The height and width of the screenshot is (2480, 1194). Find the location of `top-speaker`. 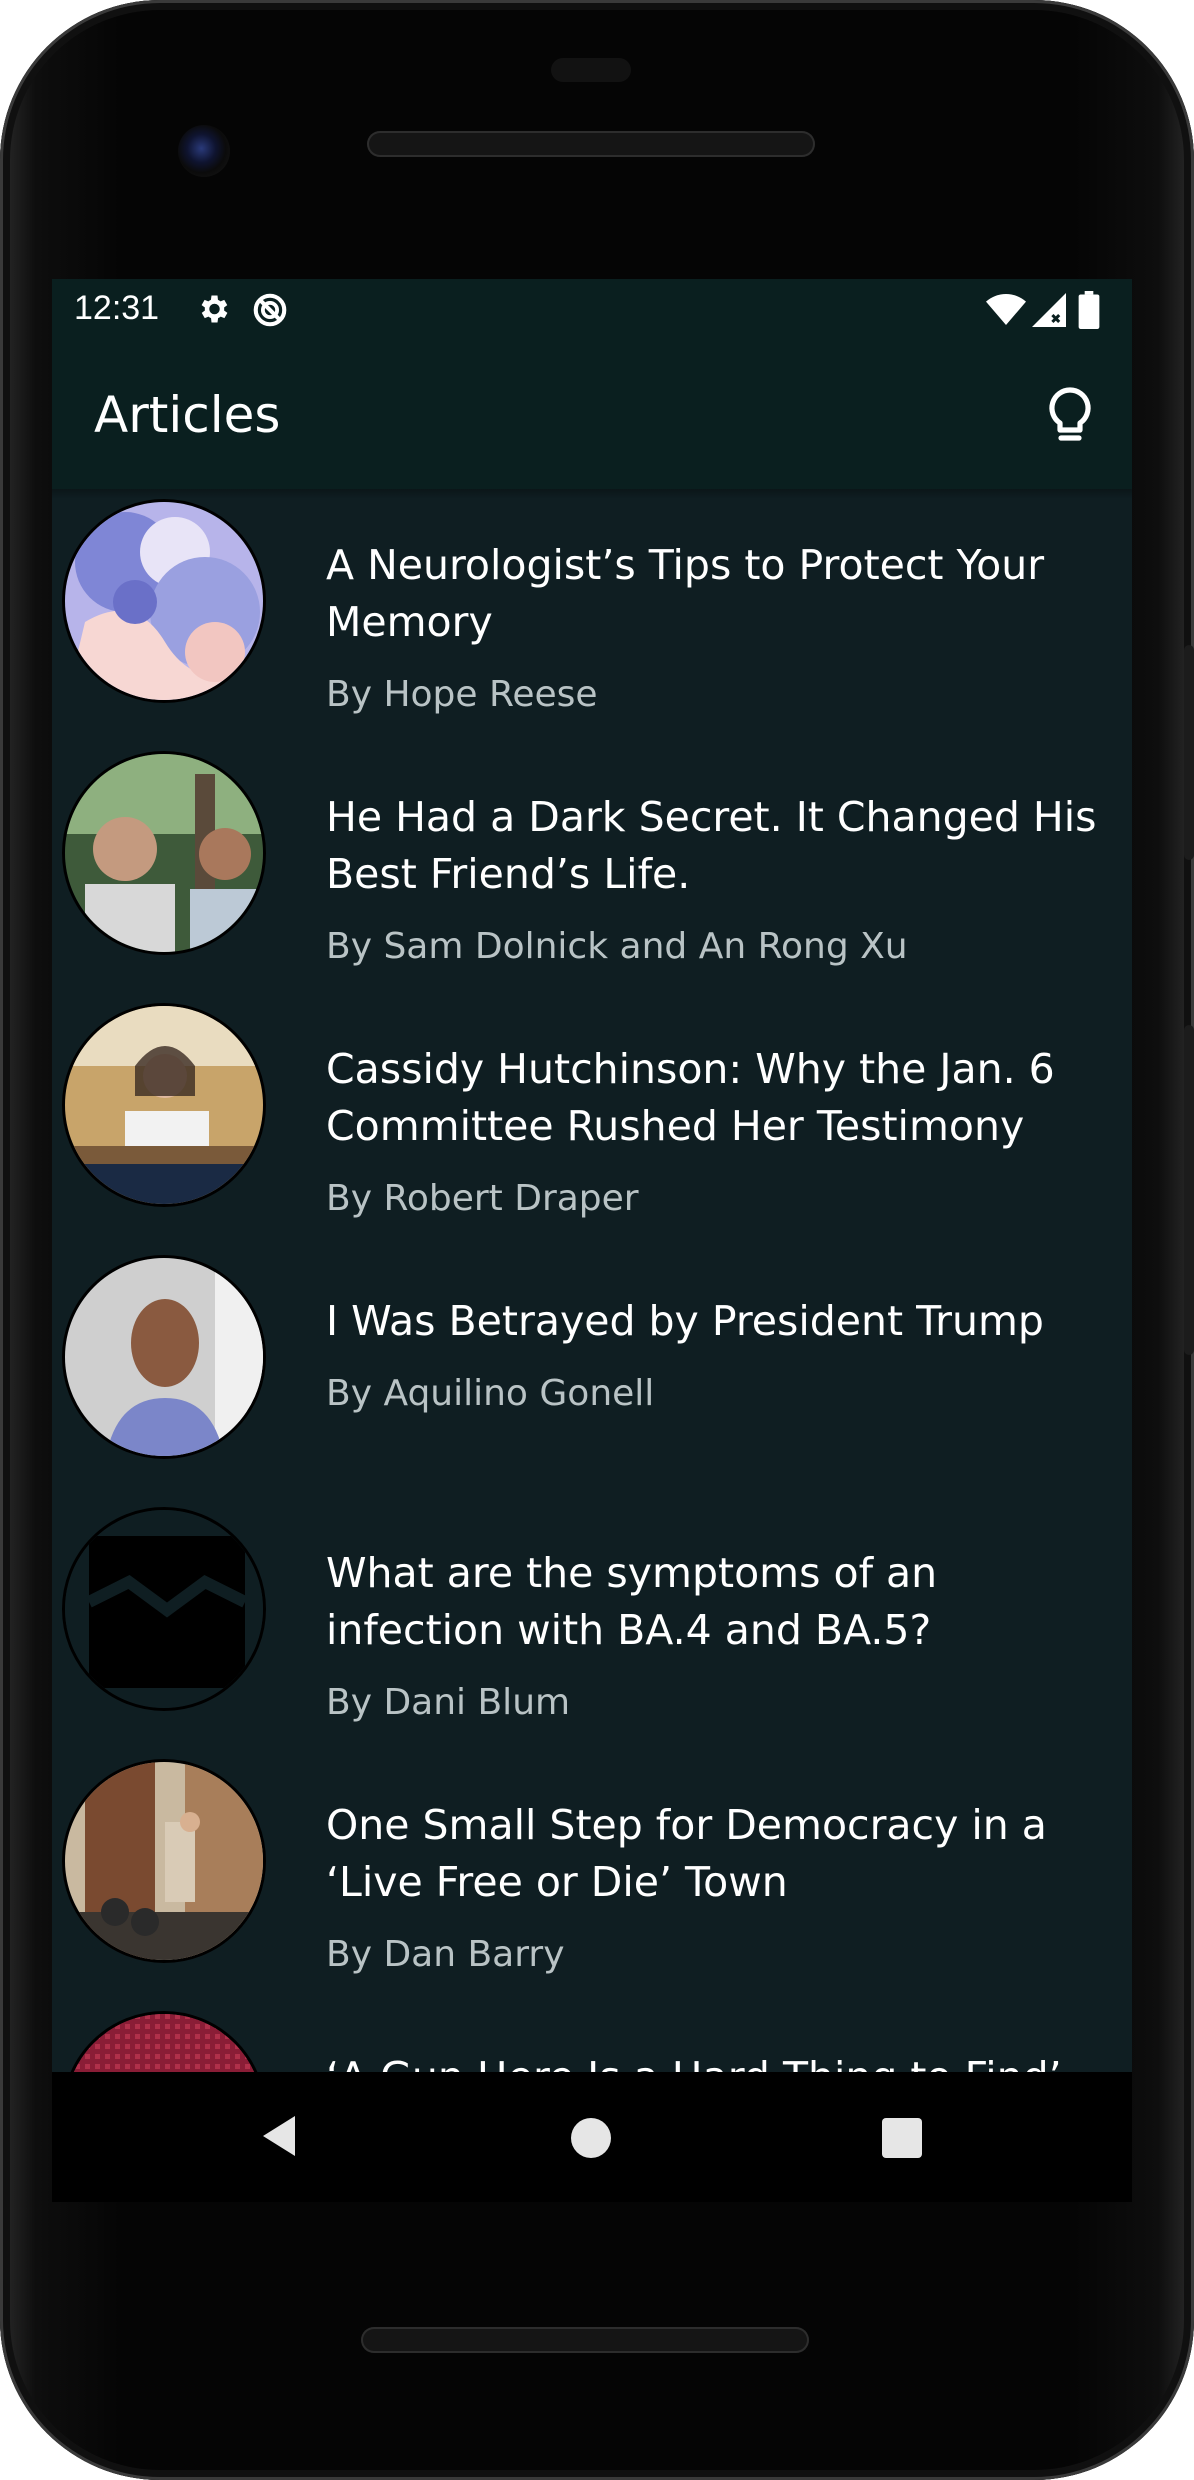

top-speaker is located at coordinates (591, 144).